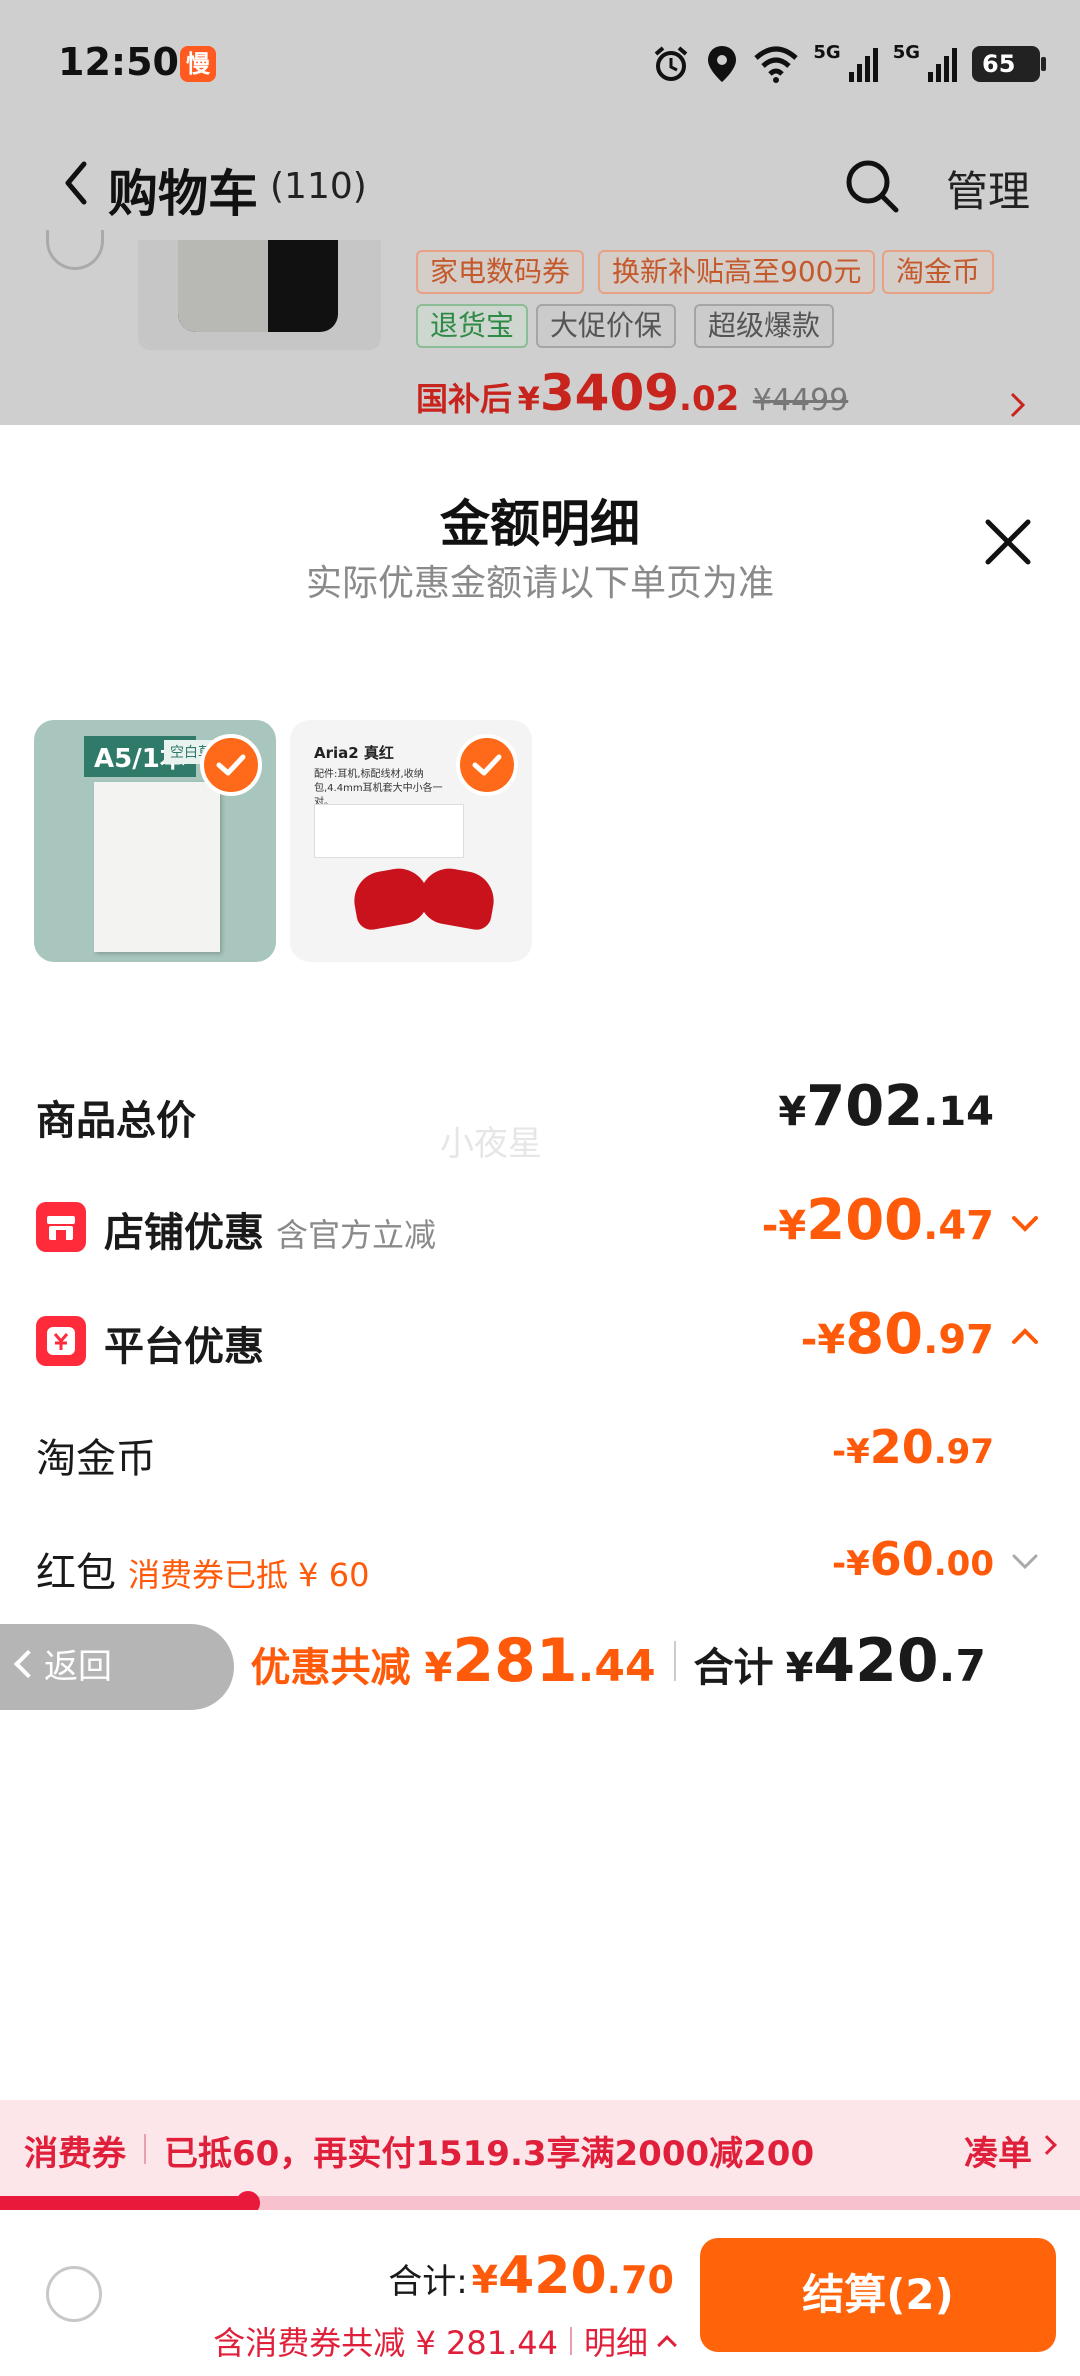 The image size is (1080, 2376). Describe the element at coordinates (884, 1334) in the screenshot. I see `amount-int: 80` at that location.